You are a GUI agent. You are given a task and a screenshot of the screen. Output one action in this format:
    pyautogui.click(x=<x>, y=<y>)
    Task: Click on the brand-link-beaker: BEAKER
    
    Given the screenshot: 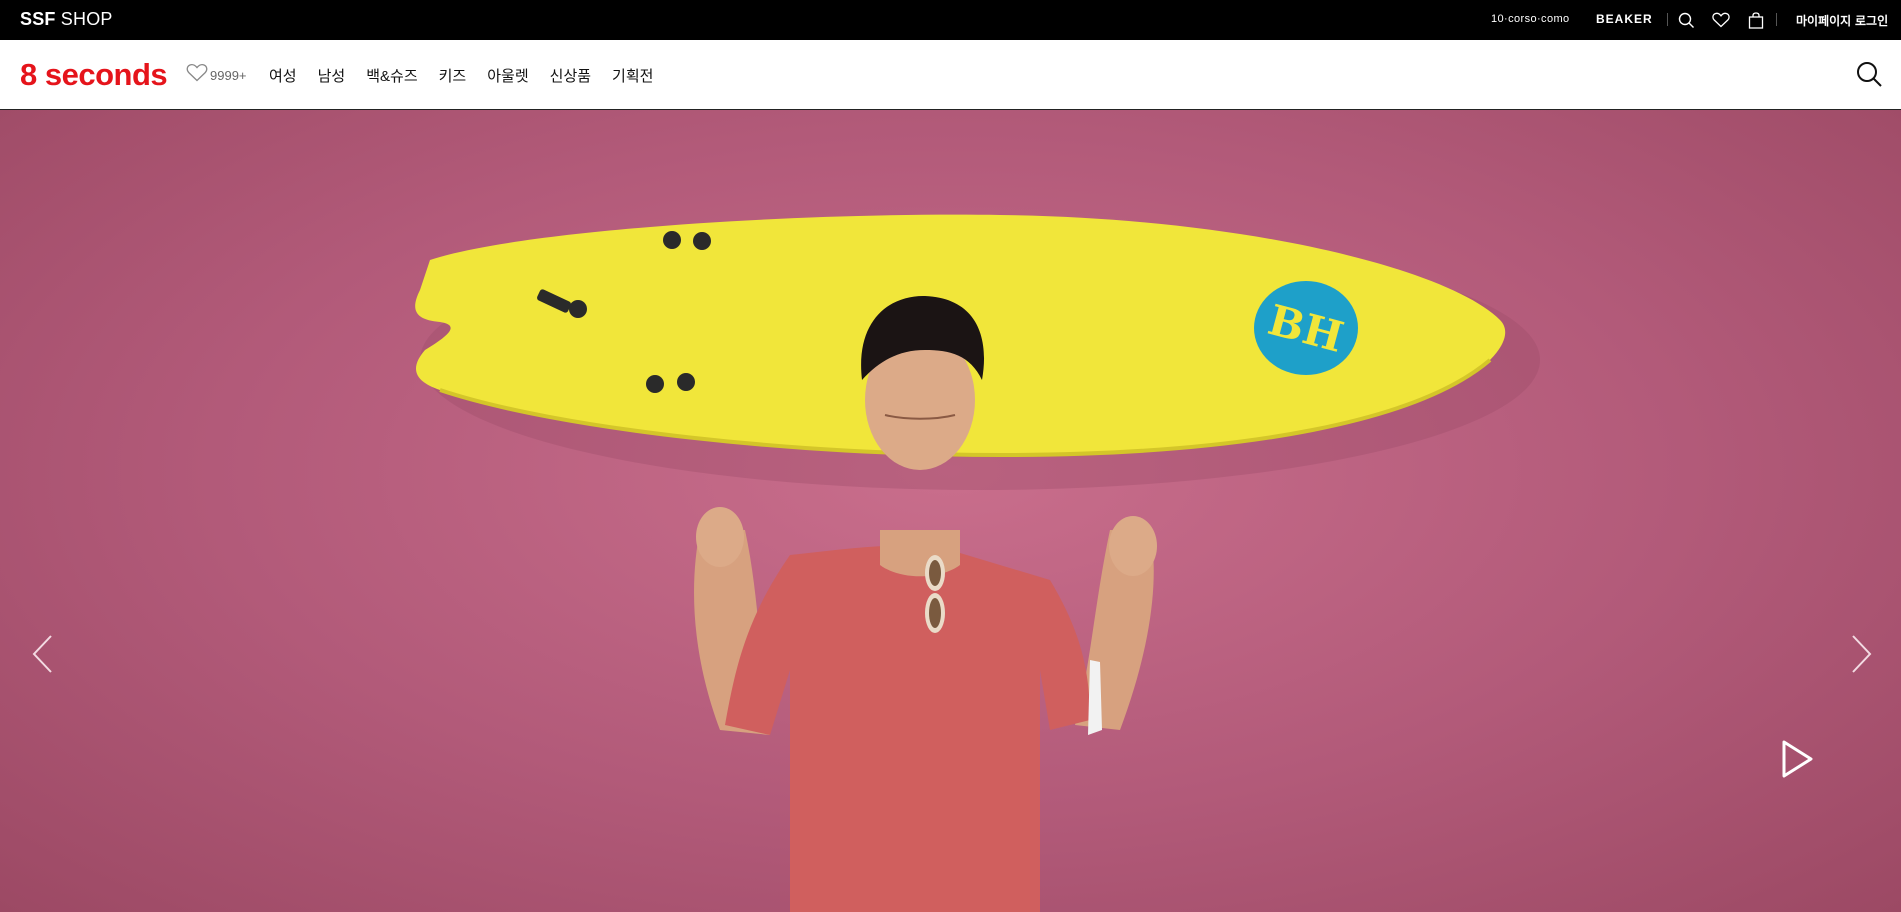 What is the action you would take?
    pyautogui.click(x=1624, y=19)
    